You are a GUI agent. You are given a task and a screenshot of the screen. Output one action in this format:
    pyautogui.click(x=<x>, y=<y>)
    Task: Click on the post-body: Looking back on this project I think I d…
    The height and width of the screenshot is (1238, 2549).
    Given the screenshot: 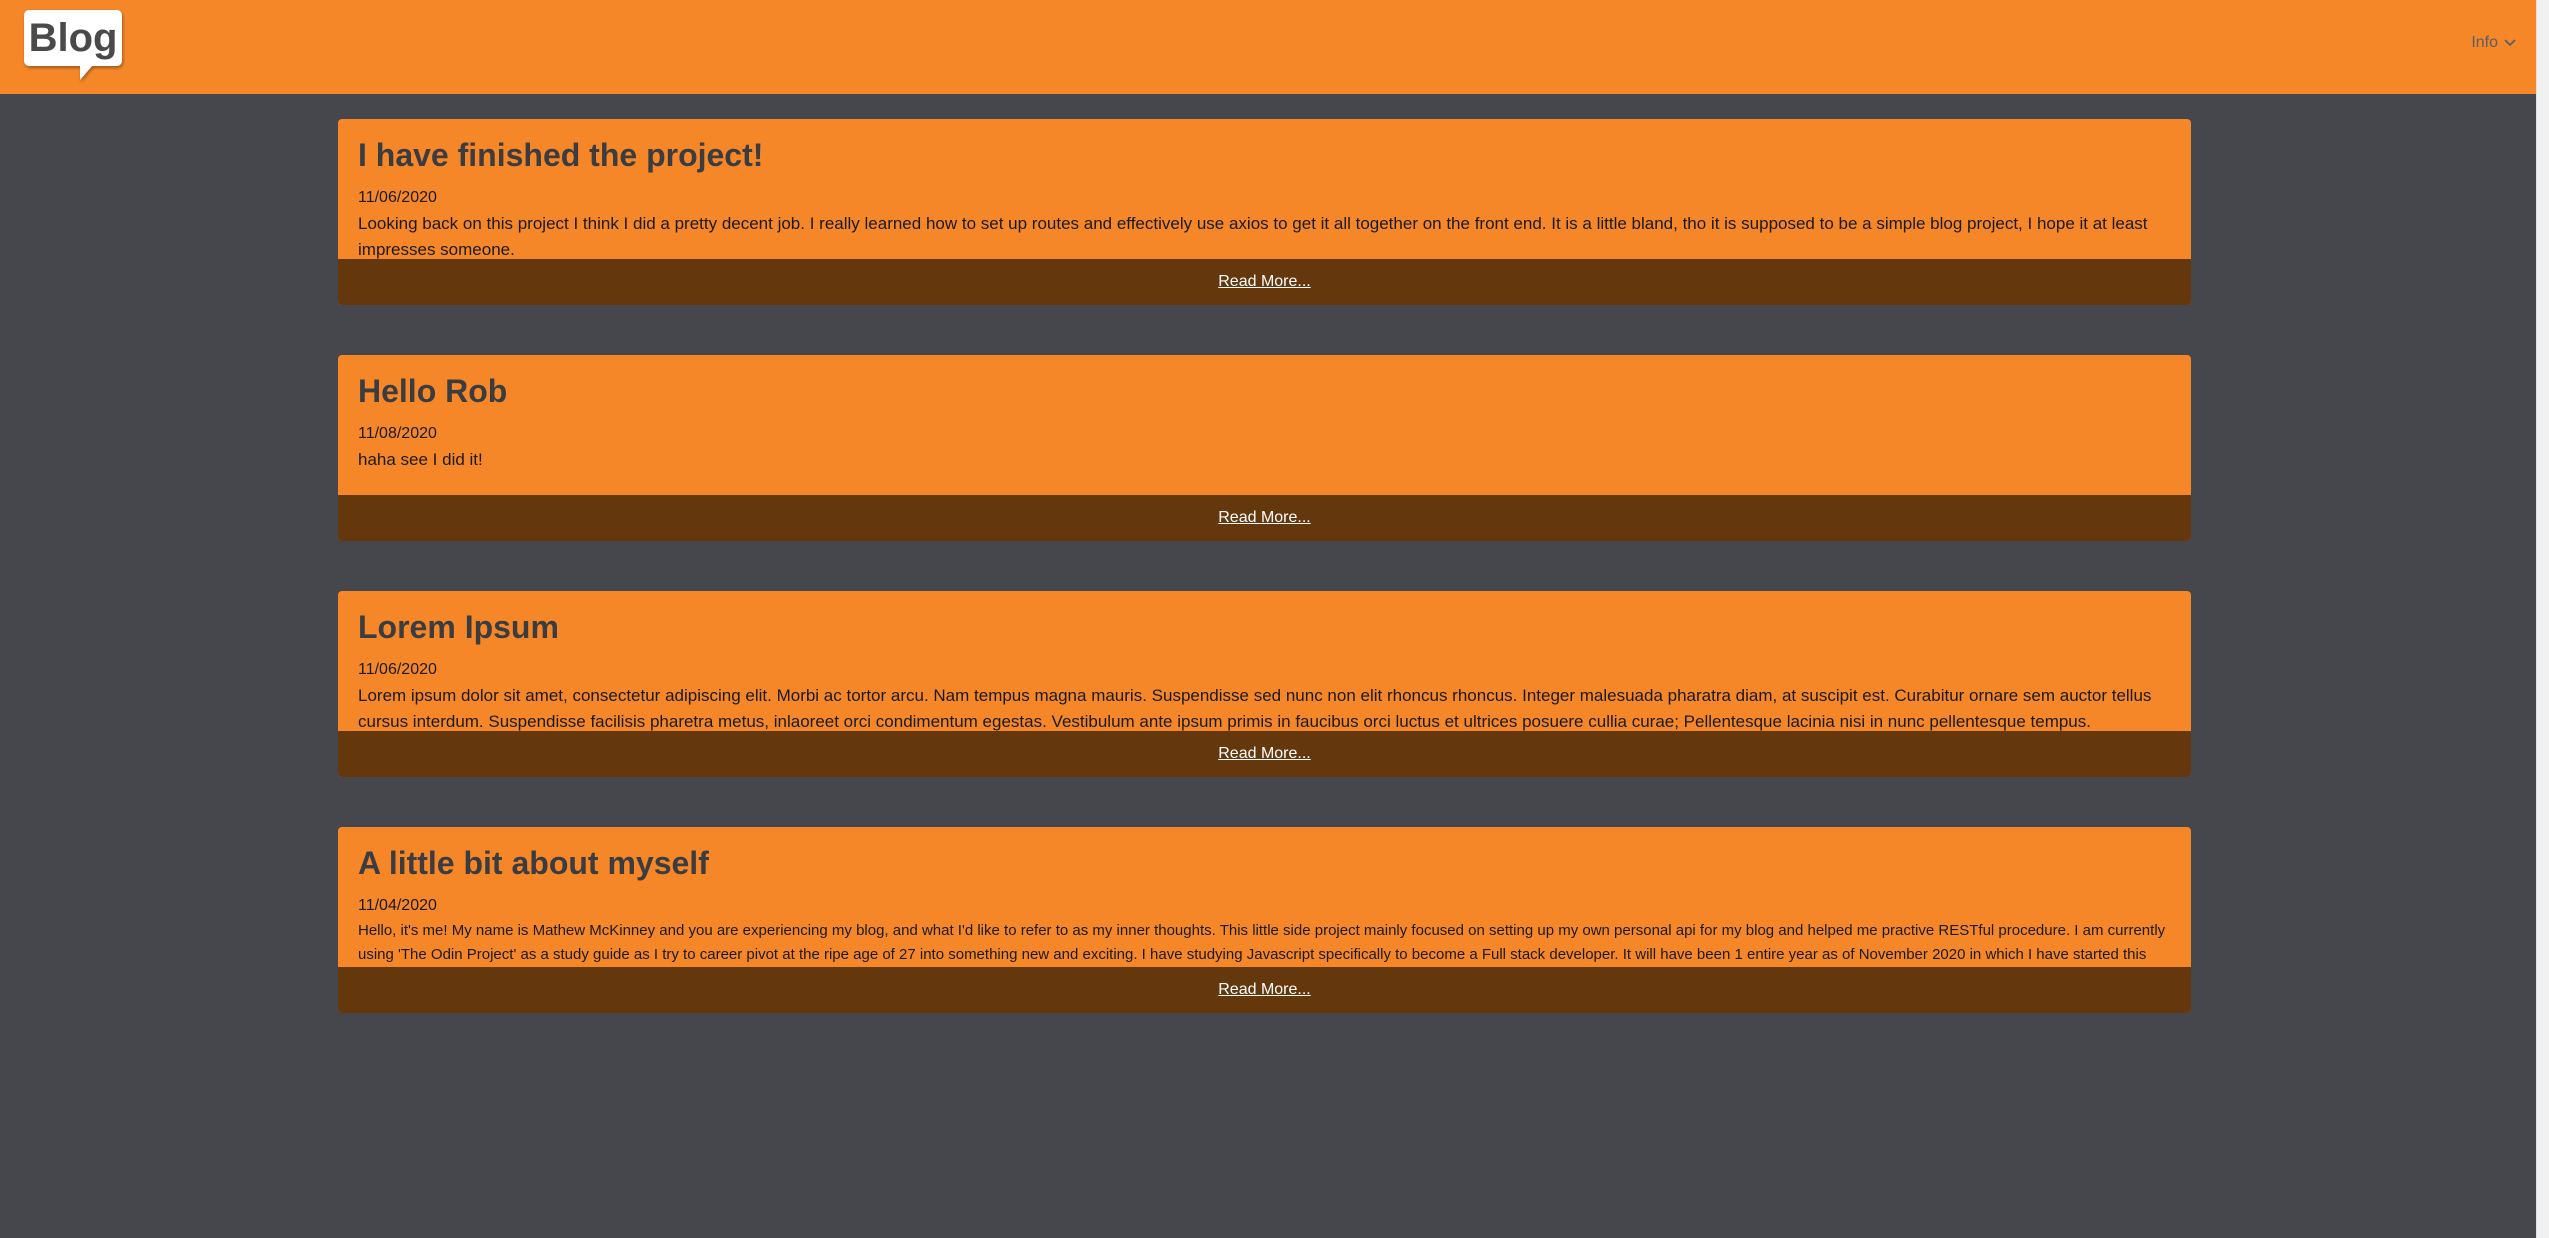 What is the action you would take?
    pyautogui.click(x=1253, y=236)
    